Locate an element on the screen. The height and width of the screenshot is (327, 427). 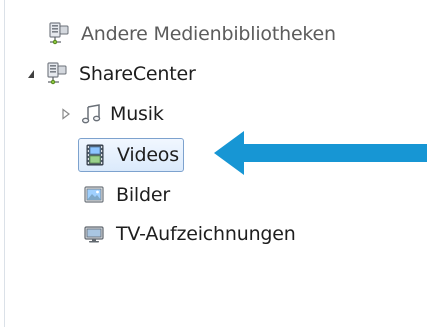
music-note-icon is located at coordinates (92, 114).